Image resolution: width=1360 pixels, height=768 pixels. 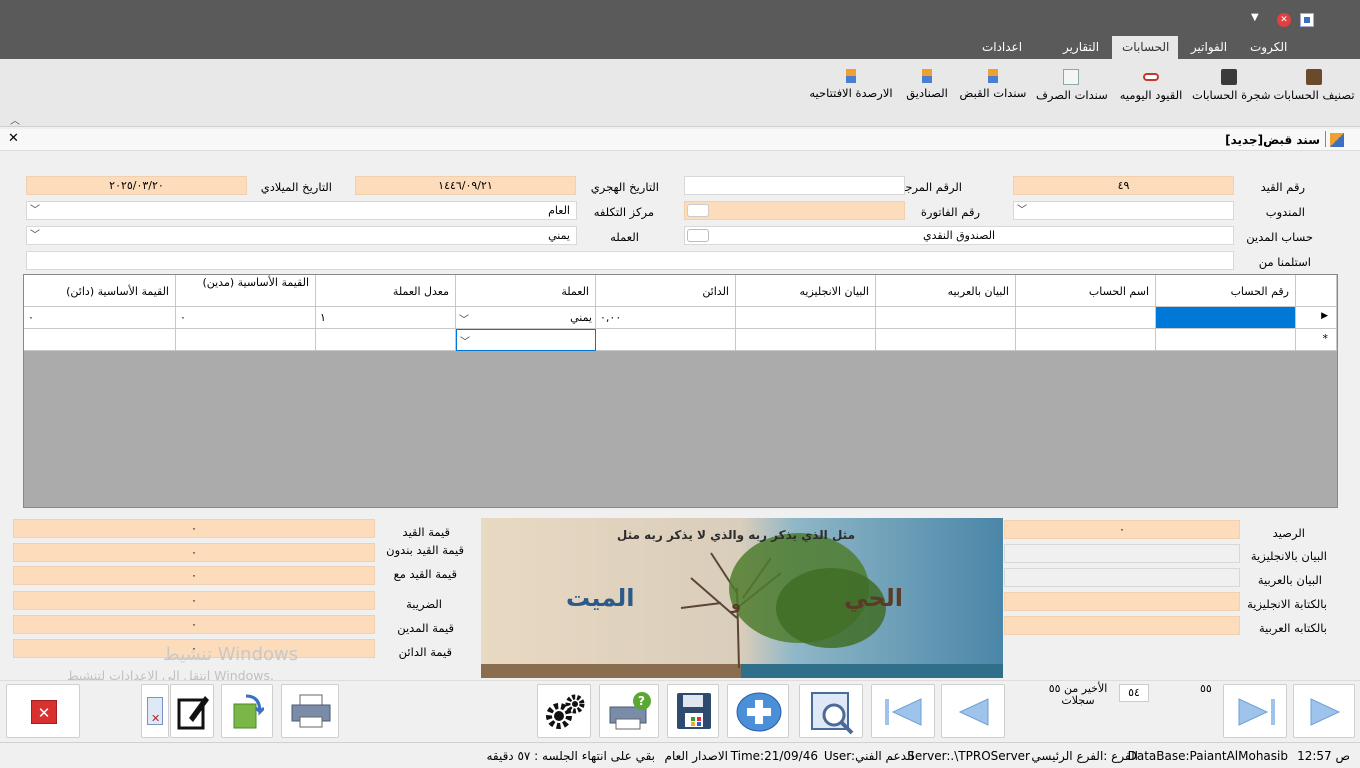 What do you see at coordinates (903, 711) in the screenshot?
I see `first-record-button` at bounding box center [903, 711].